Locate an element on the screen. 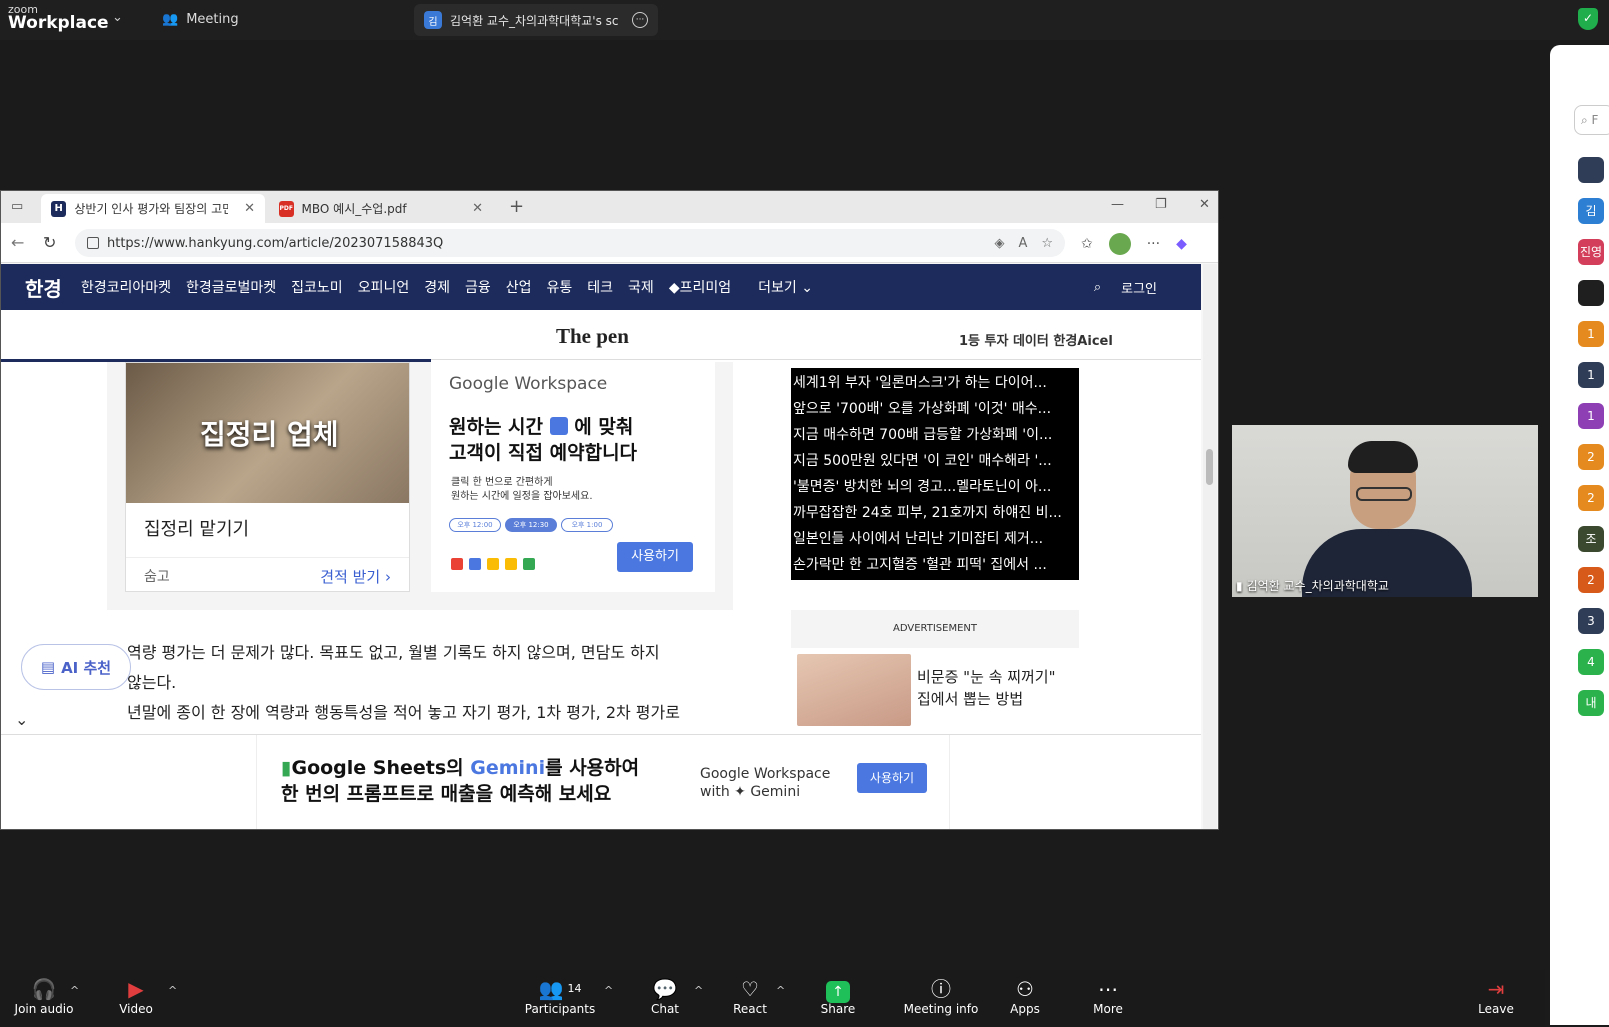 The height and width of the screenshot is (1027, 1609). nav-item: 금융 is located at coordinates (478, 287).